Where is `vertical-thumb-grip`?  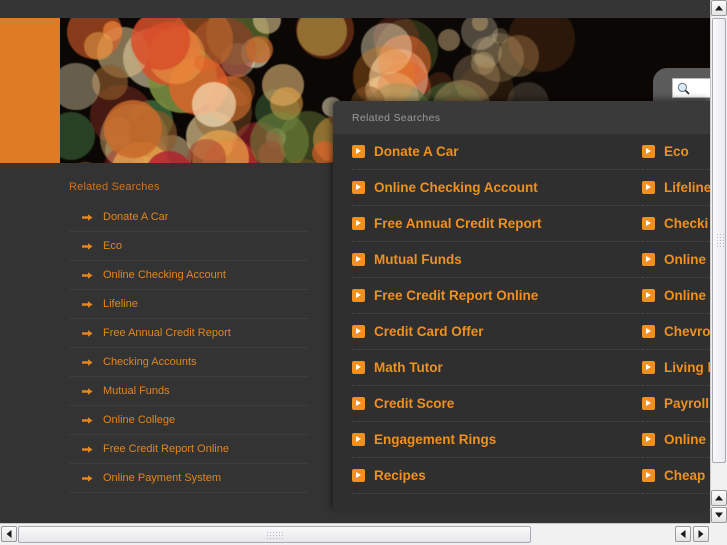 vertical-thumb-grip is located at coordinates (720, 240).